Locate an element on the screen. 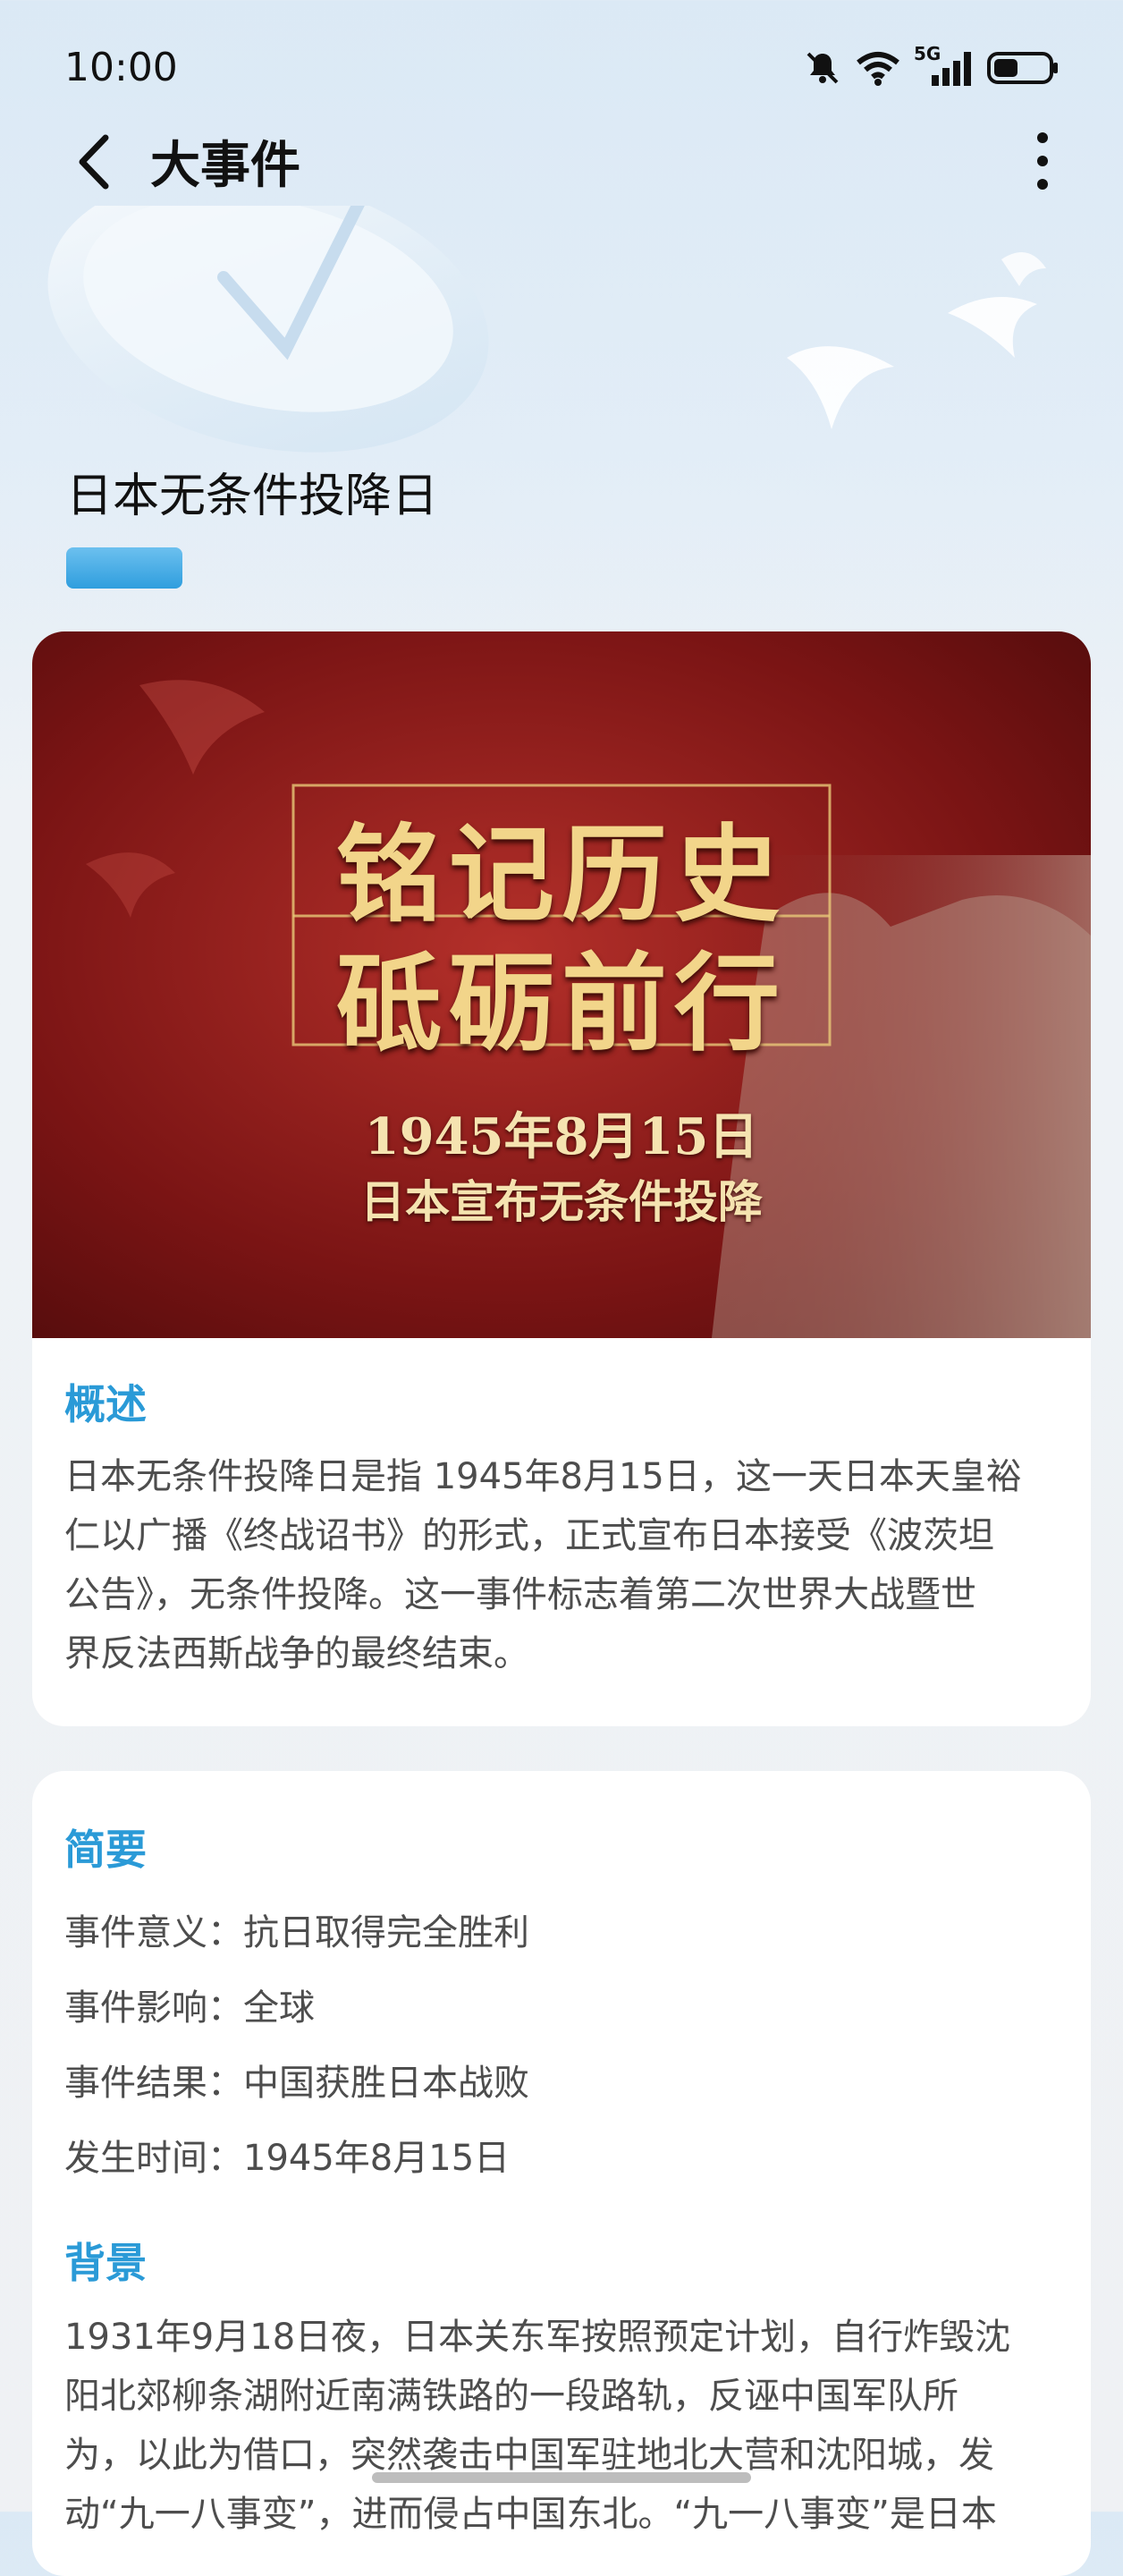 This screenshot has width=1123, height=2576. banner-subtitle: 日本宣布无条件投降 is located at coordinates (561, 1201).